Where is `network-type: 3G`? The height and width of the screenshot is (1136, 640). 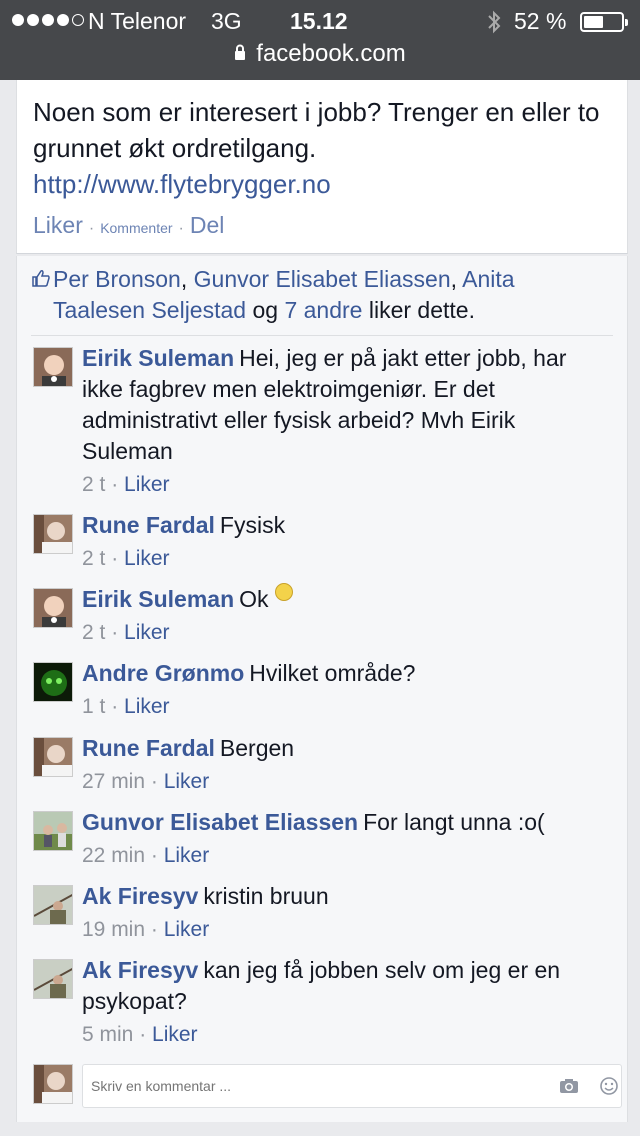 network-type: 3G is located at coordinates (226, 21).